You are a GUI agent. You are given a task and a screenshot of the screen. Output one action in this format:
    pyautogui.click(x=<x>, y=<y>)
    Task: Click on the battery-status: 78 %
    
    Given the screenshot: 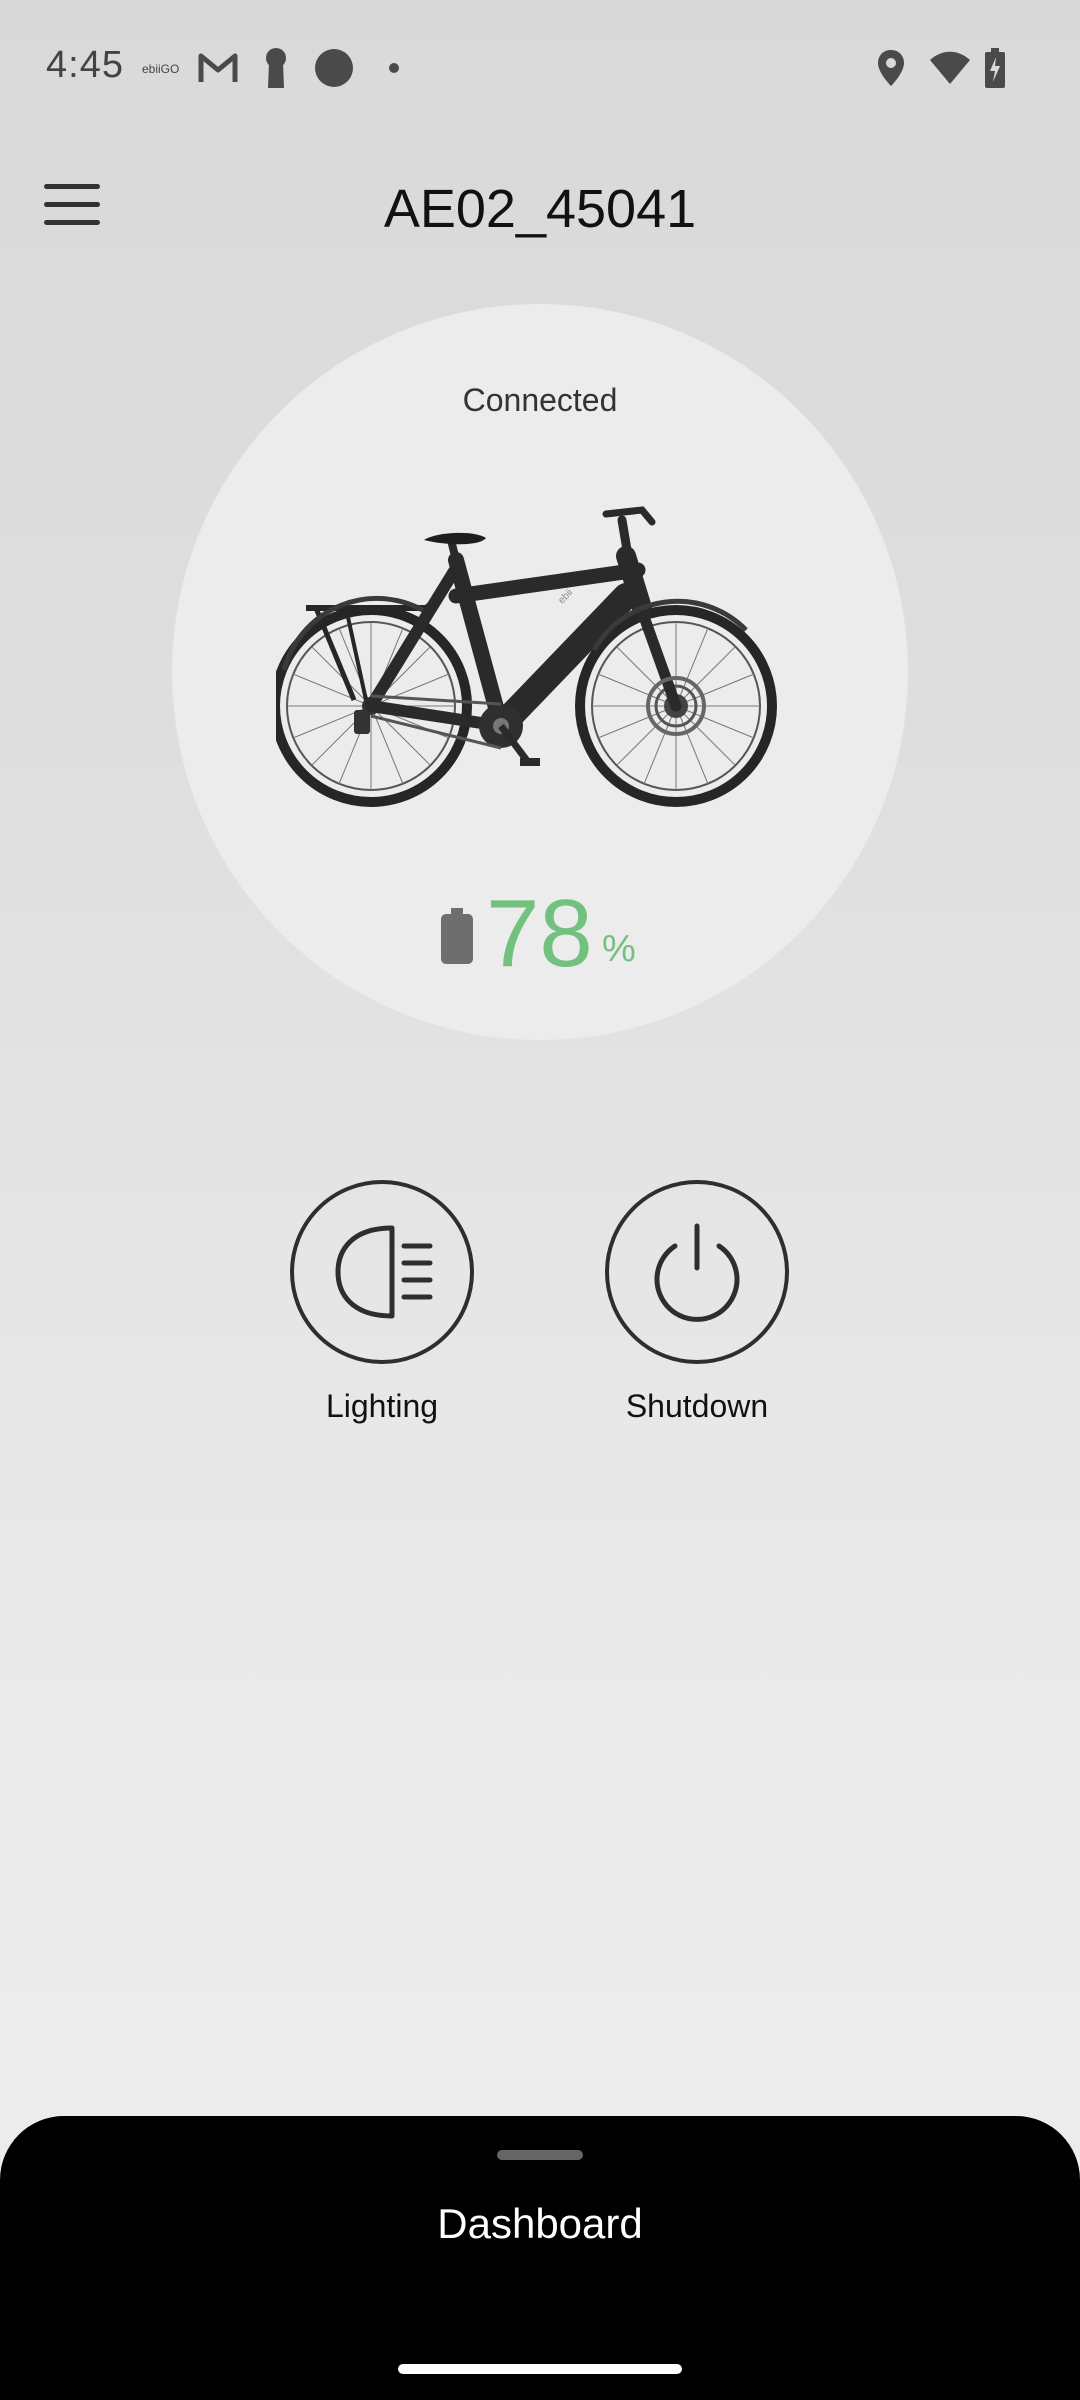 What is the action you would take?
    pyautogui.click(x=540, y=934)
    